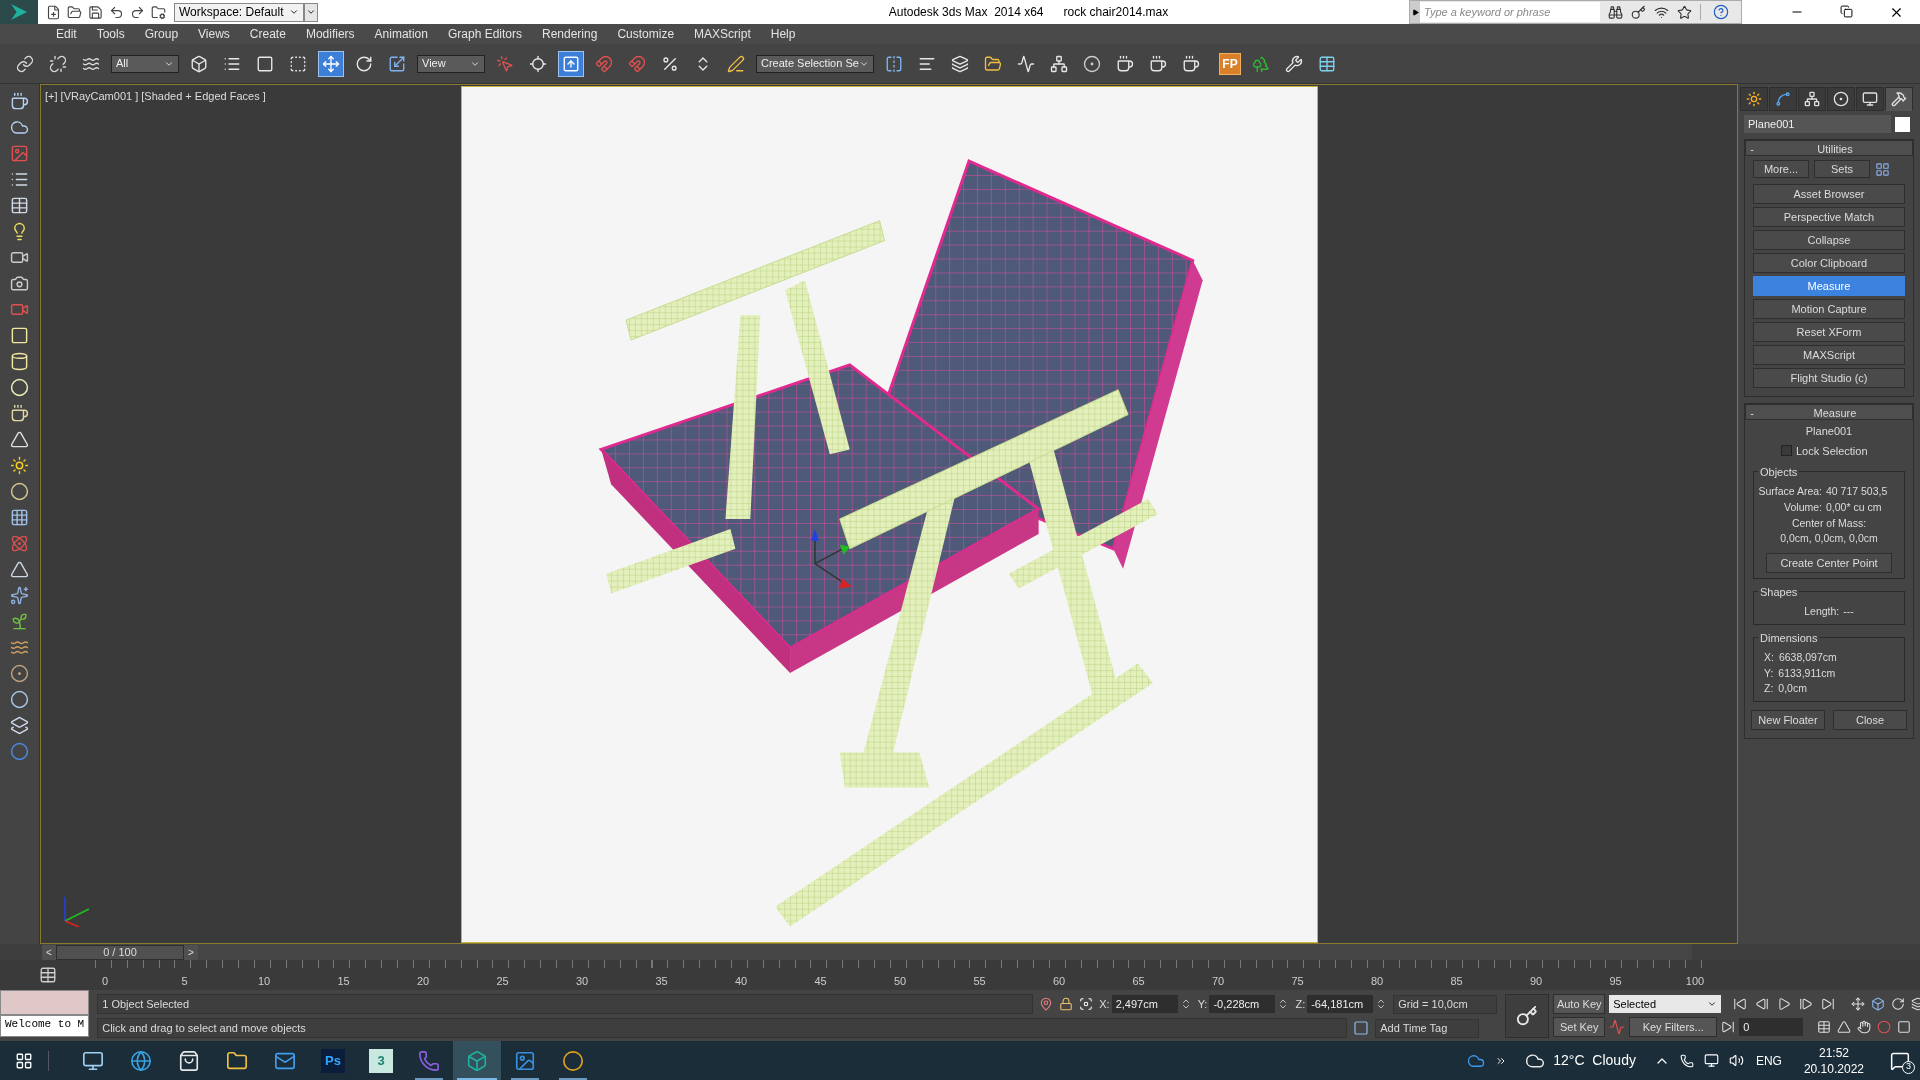 The image size is (1920, 1080). What do you see at coordinates (1829, 309) in the screenshot?
I see `utility-button: Motion Capture` at bounding box center [1829, 309].